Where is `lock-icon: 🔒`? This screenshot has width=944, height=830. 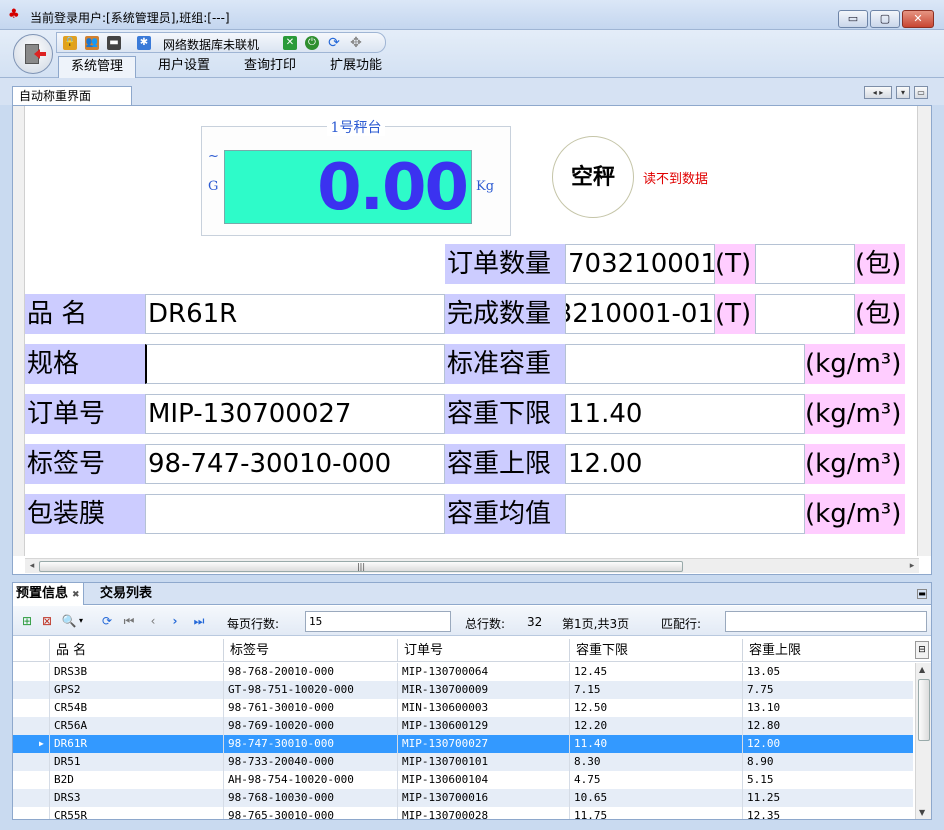
lock-icon: 🔒 is located at coordinates (70, 43).